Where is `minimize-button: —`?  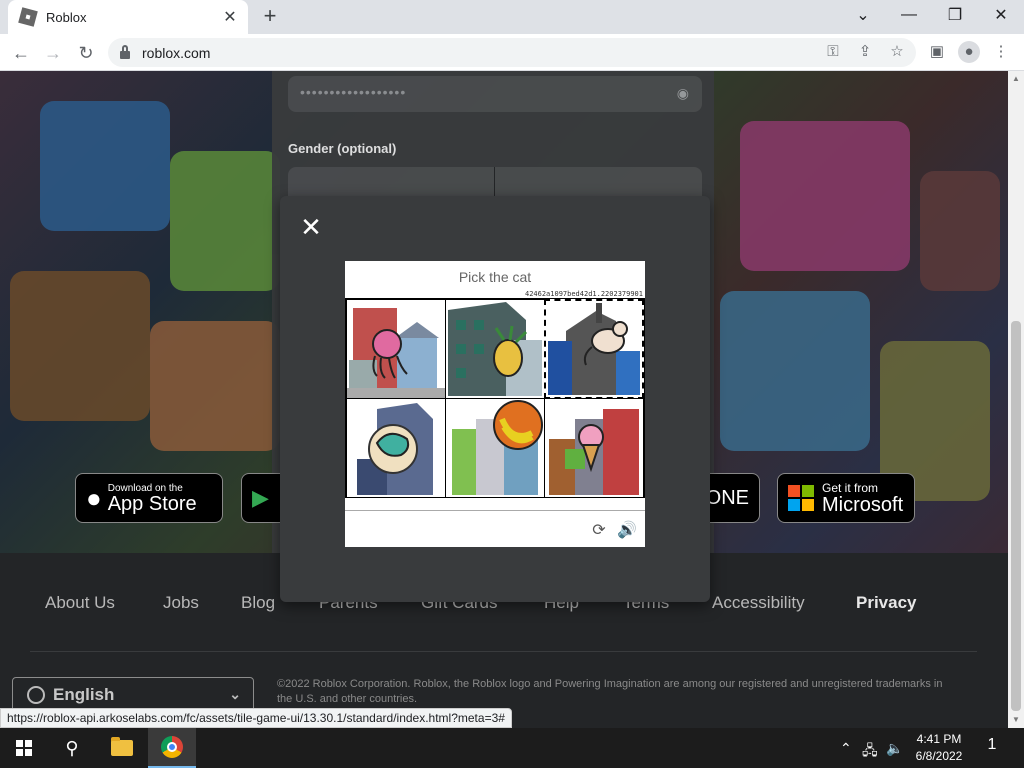 minimize-button: — is located at coordinates (909, 15).